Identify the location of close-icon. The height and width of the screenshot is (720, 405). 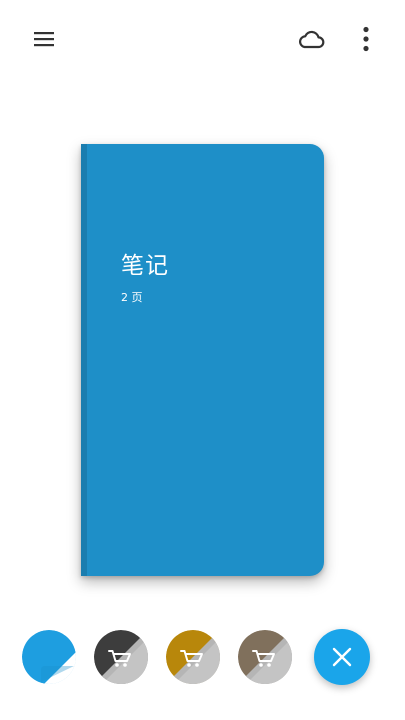
(342, 657).